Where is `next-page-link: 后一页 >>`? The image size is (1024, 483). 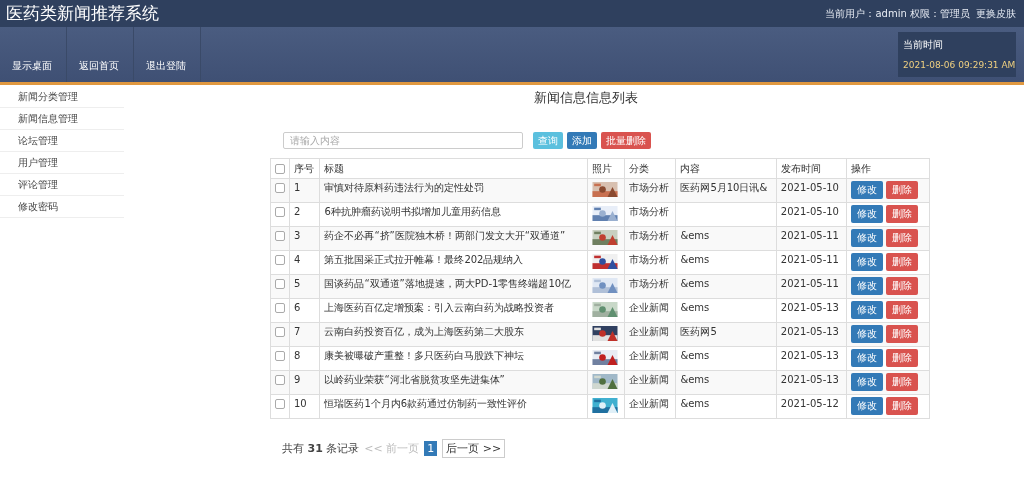 next-page-link: 后一页 >> is located at coordinates (474, 448).